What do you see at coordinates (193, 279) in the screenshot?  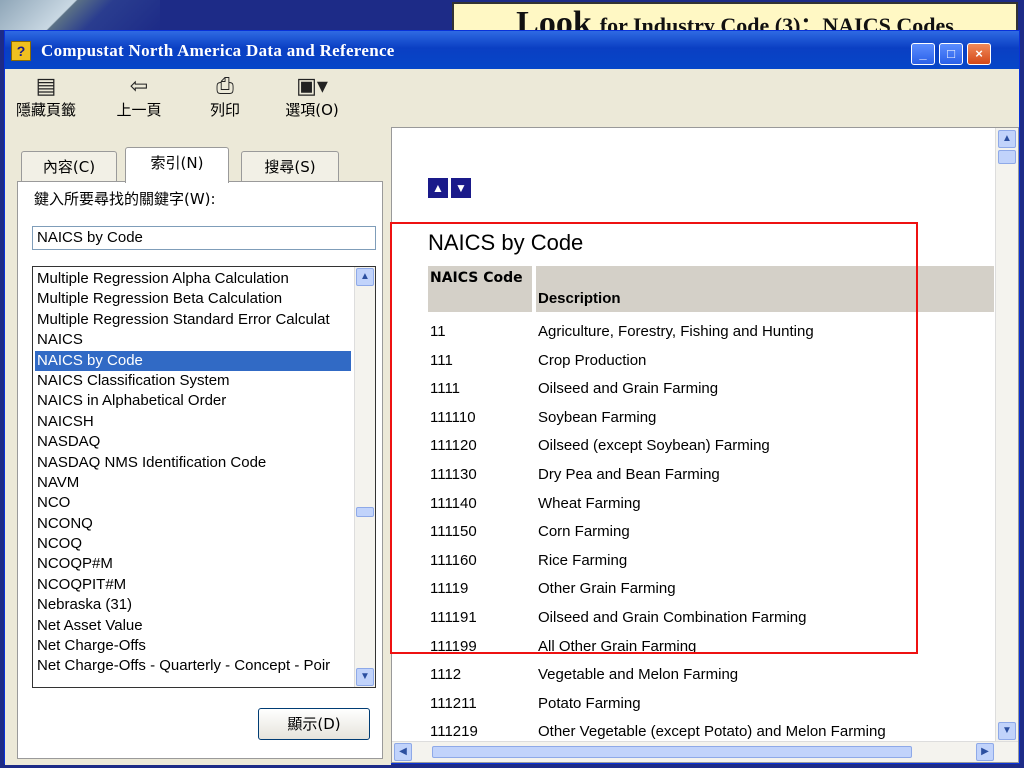 I see `list-item: Multiple Regression Alpha Calculation` at bounding box center [193, 279].